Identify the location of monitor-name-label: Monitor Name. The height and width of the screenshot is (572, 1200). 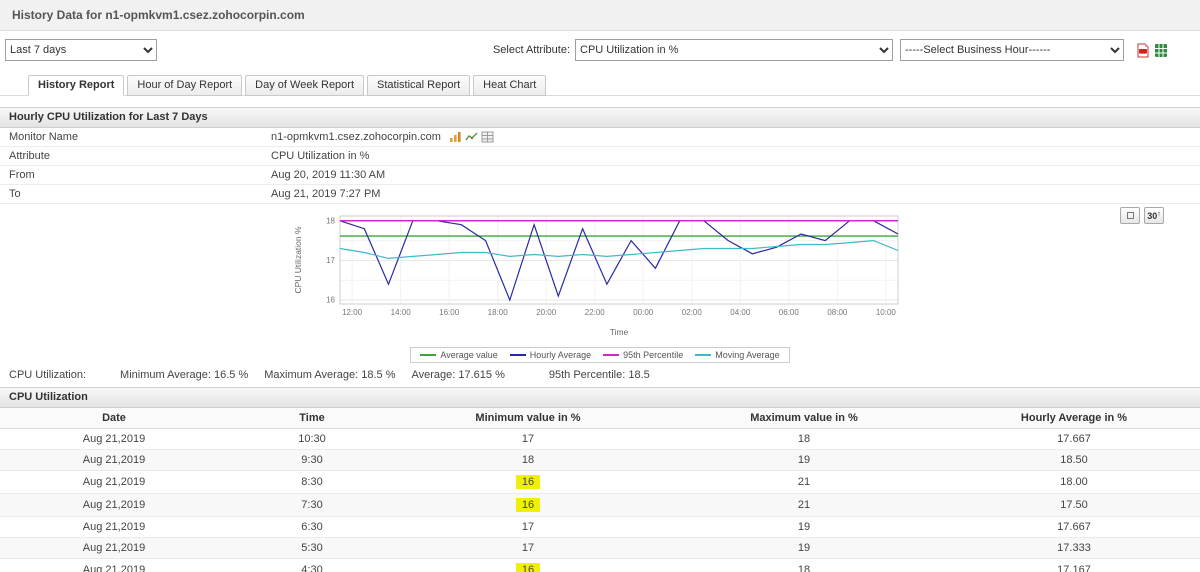
(44, 137).